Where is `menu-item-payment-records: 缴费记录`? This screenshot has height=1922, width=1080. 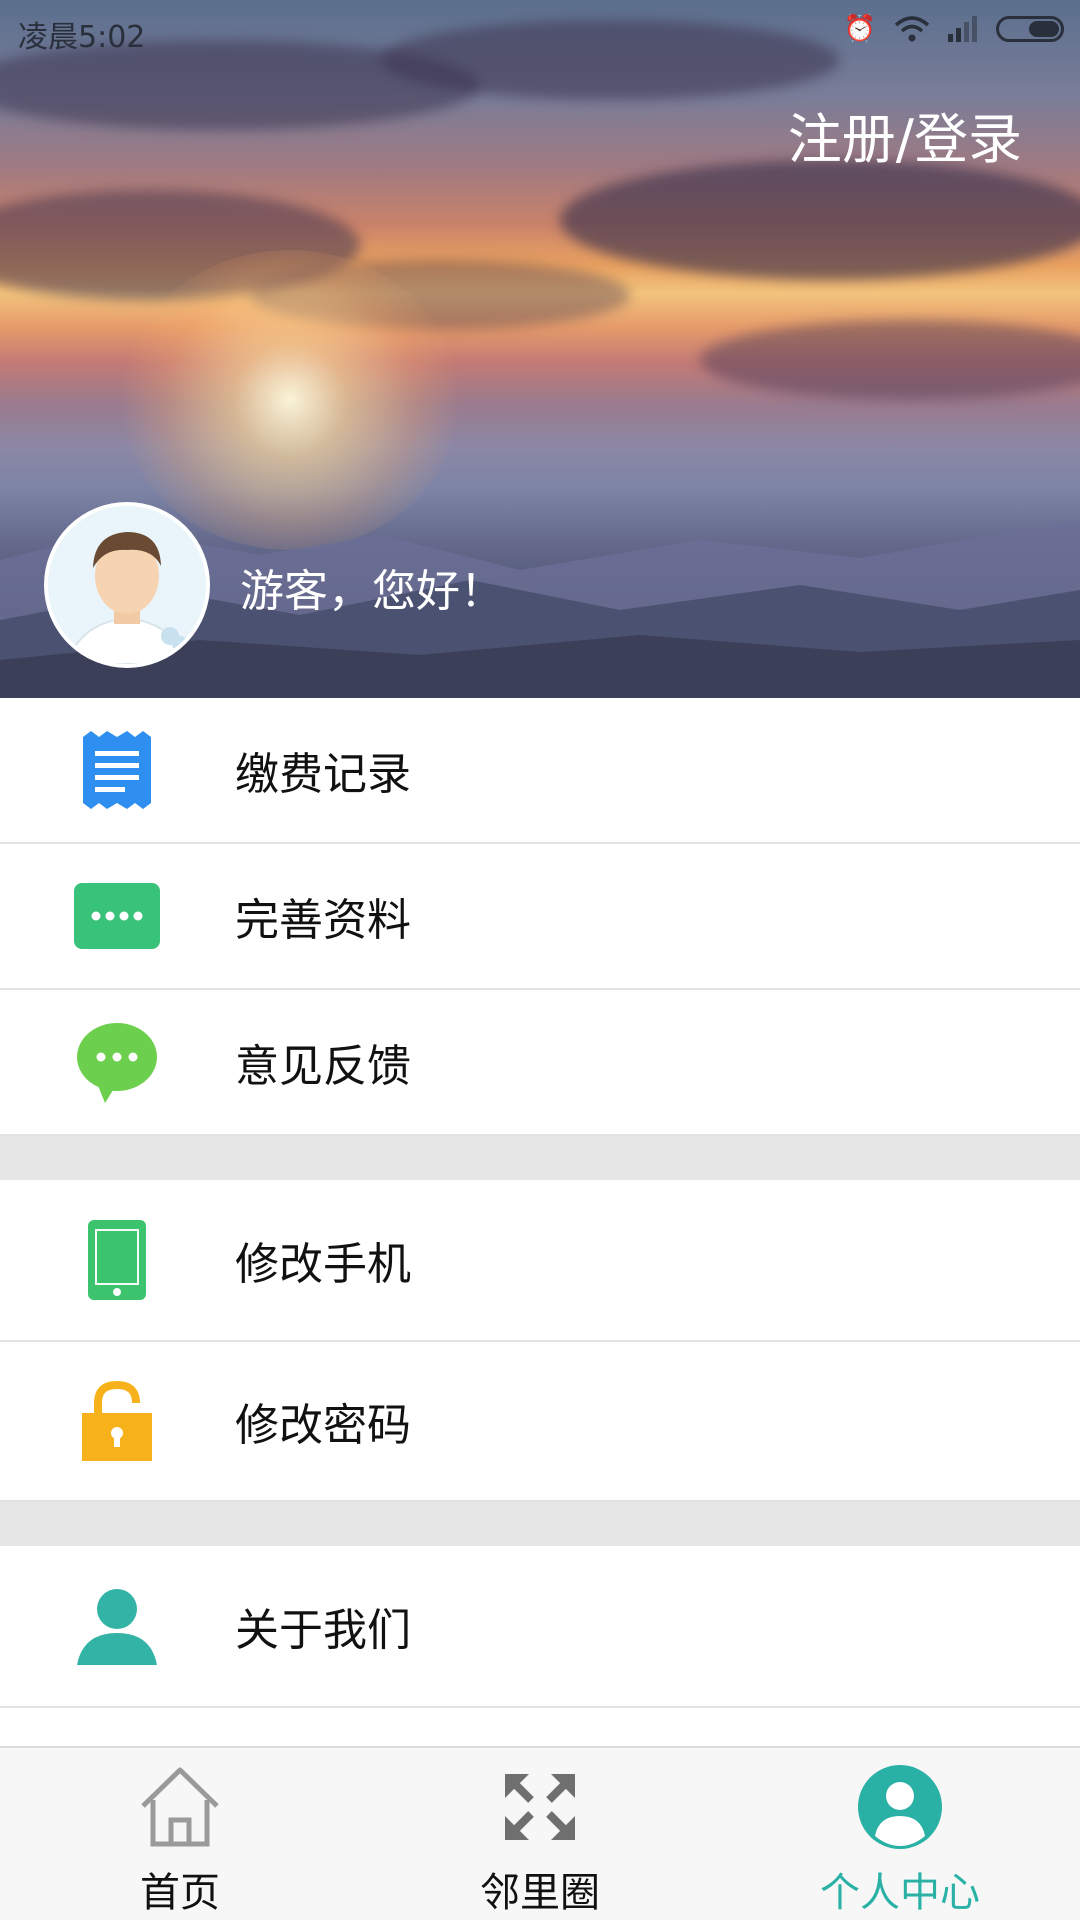 menu-item-payment-records: 缴费记录 is located at coordinates (540, 771).